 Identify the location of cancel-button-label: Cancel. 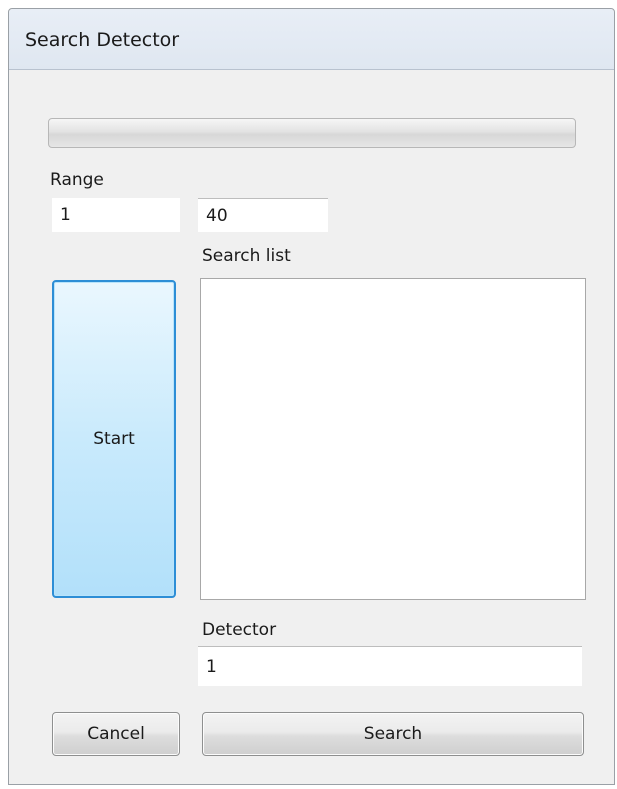
(116, 734).